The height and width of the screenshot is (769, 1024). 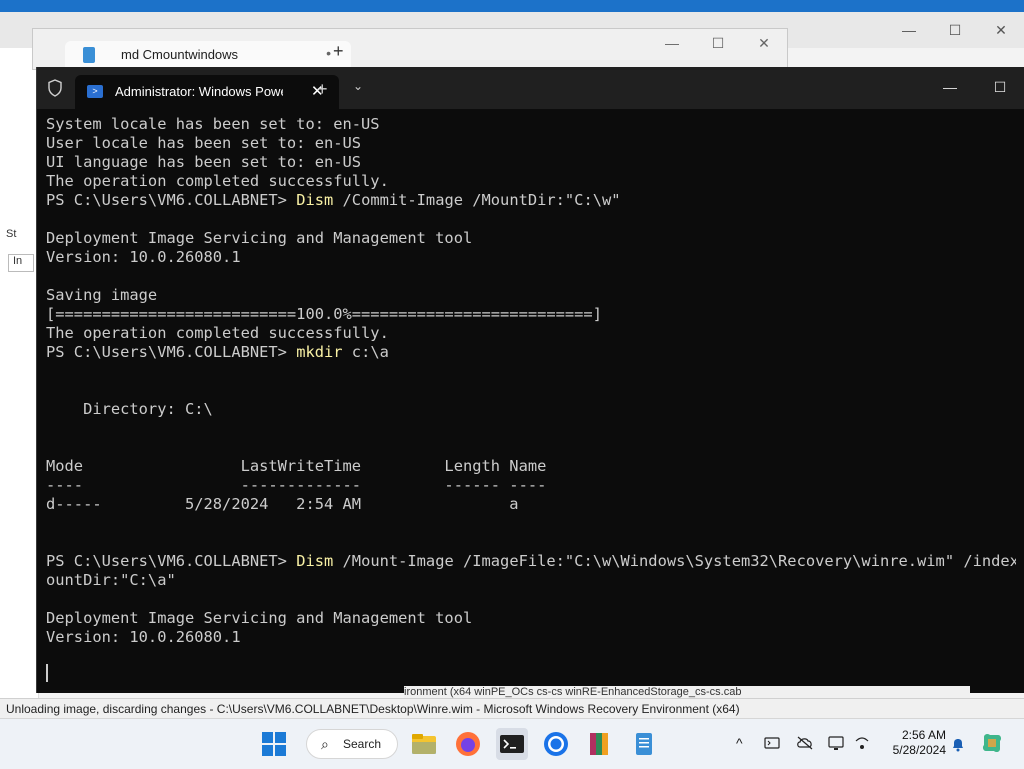 I want to click on text-cursor, so click(x=47, y=673).